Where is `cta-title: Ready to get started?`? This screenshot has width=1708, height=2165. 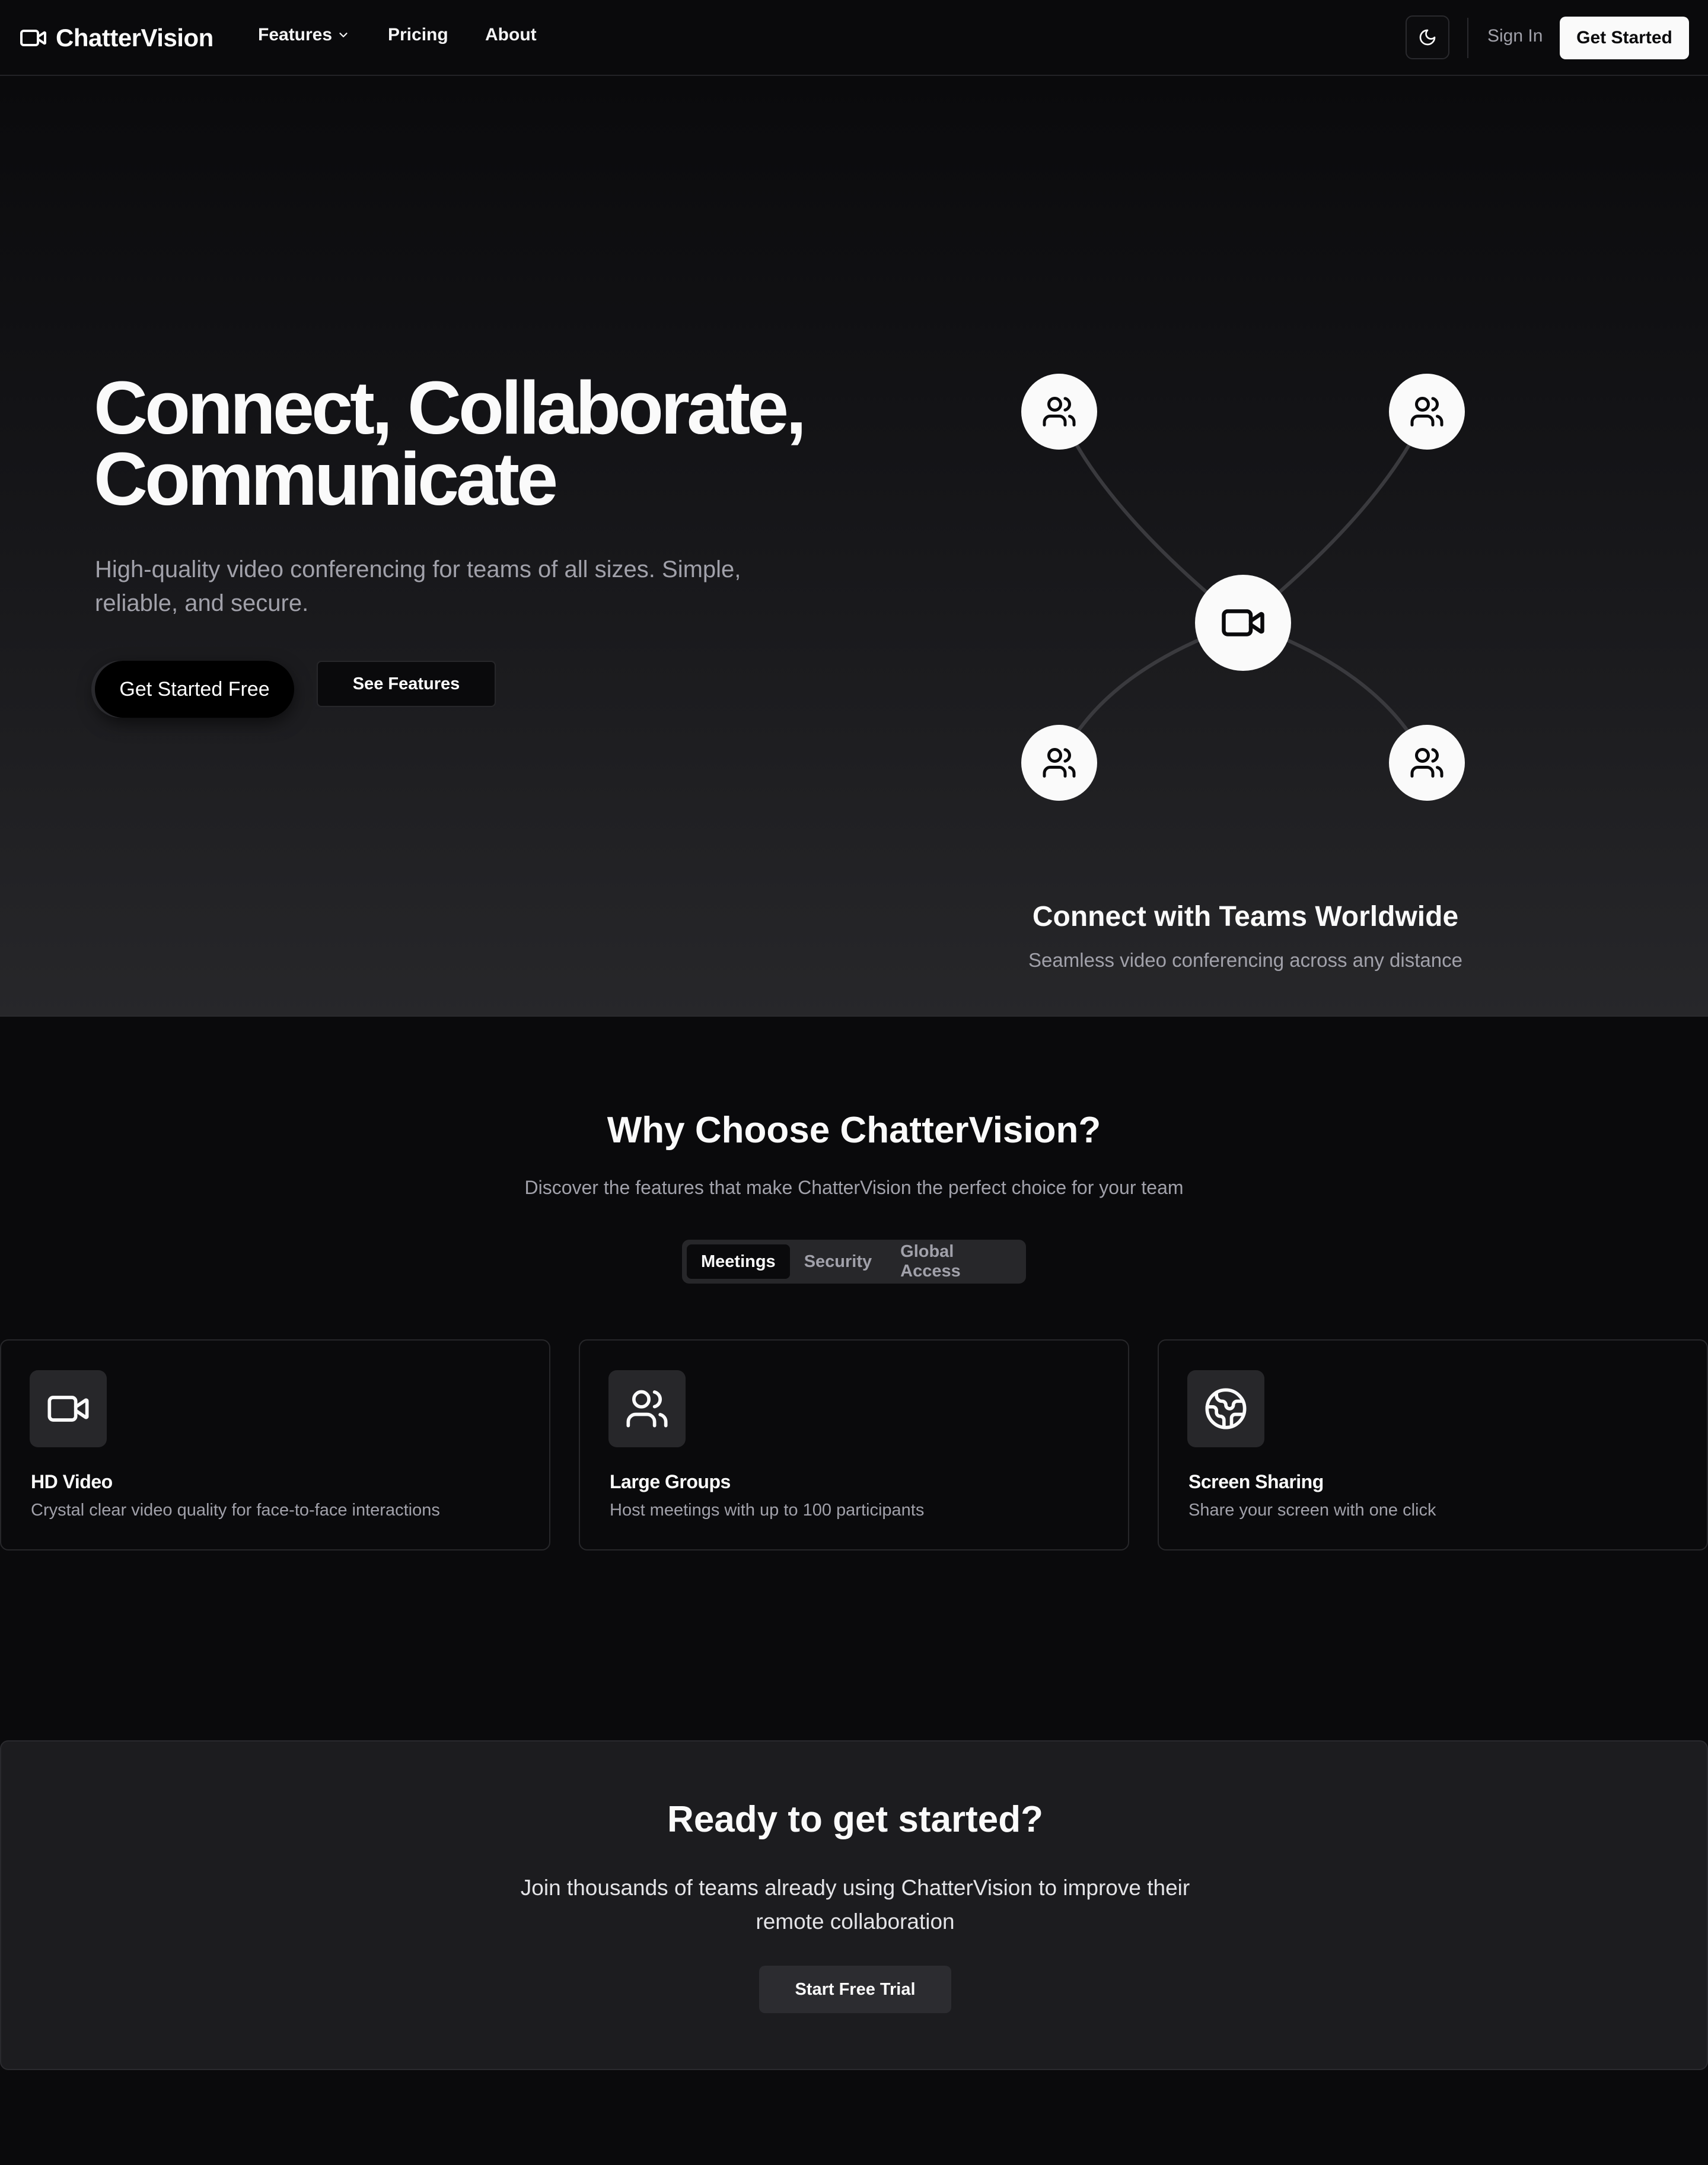
cta-title: Ready to get started? is located at coordinates (855, 1819).